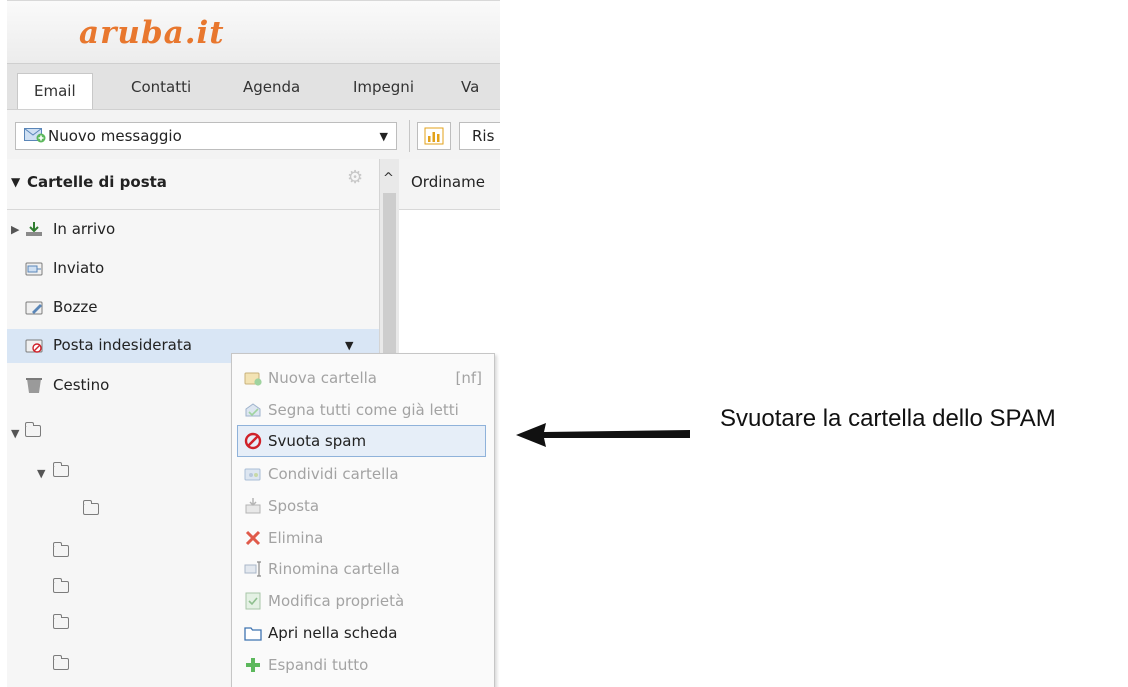  I want to click on menu-item-modifica-proprieta: Modifica proprietà, so click(363, 601).